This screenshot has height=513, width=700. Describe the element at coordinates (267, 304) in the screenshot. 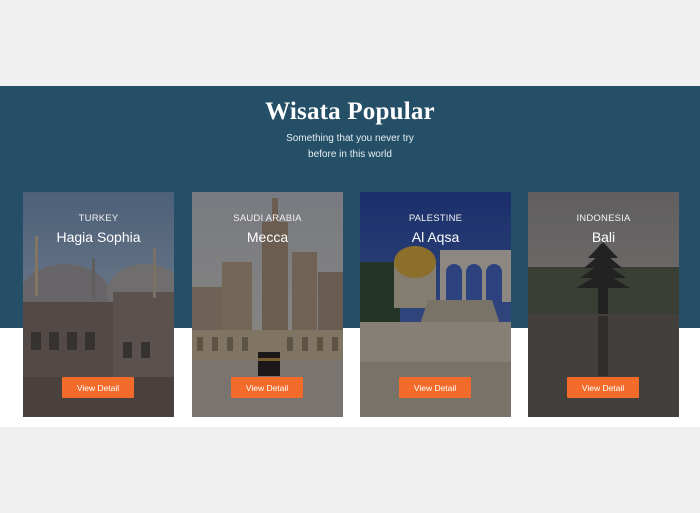

I see `destination-card-mecca: SAUDI ARABIA Mecca View Detail` at that location.